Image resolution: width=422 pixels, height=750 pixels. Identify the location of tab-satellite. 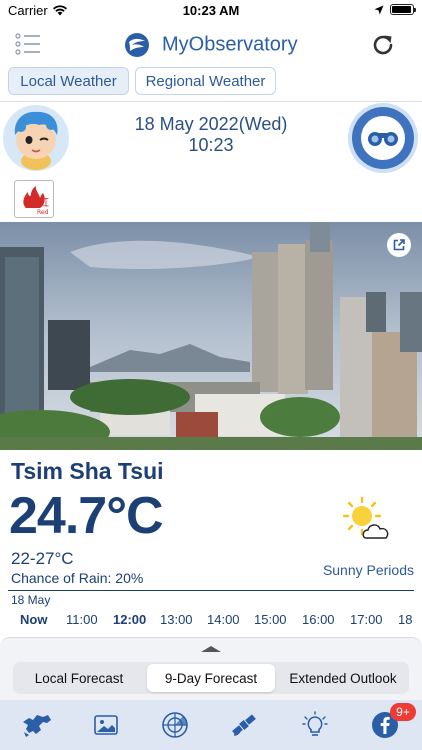
(244, 725).